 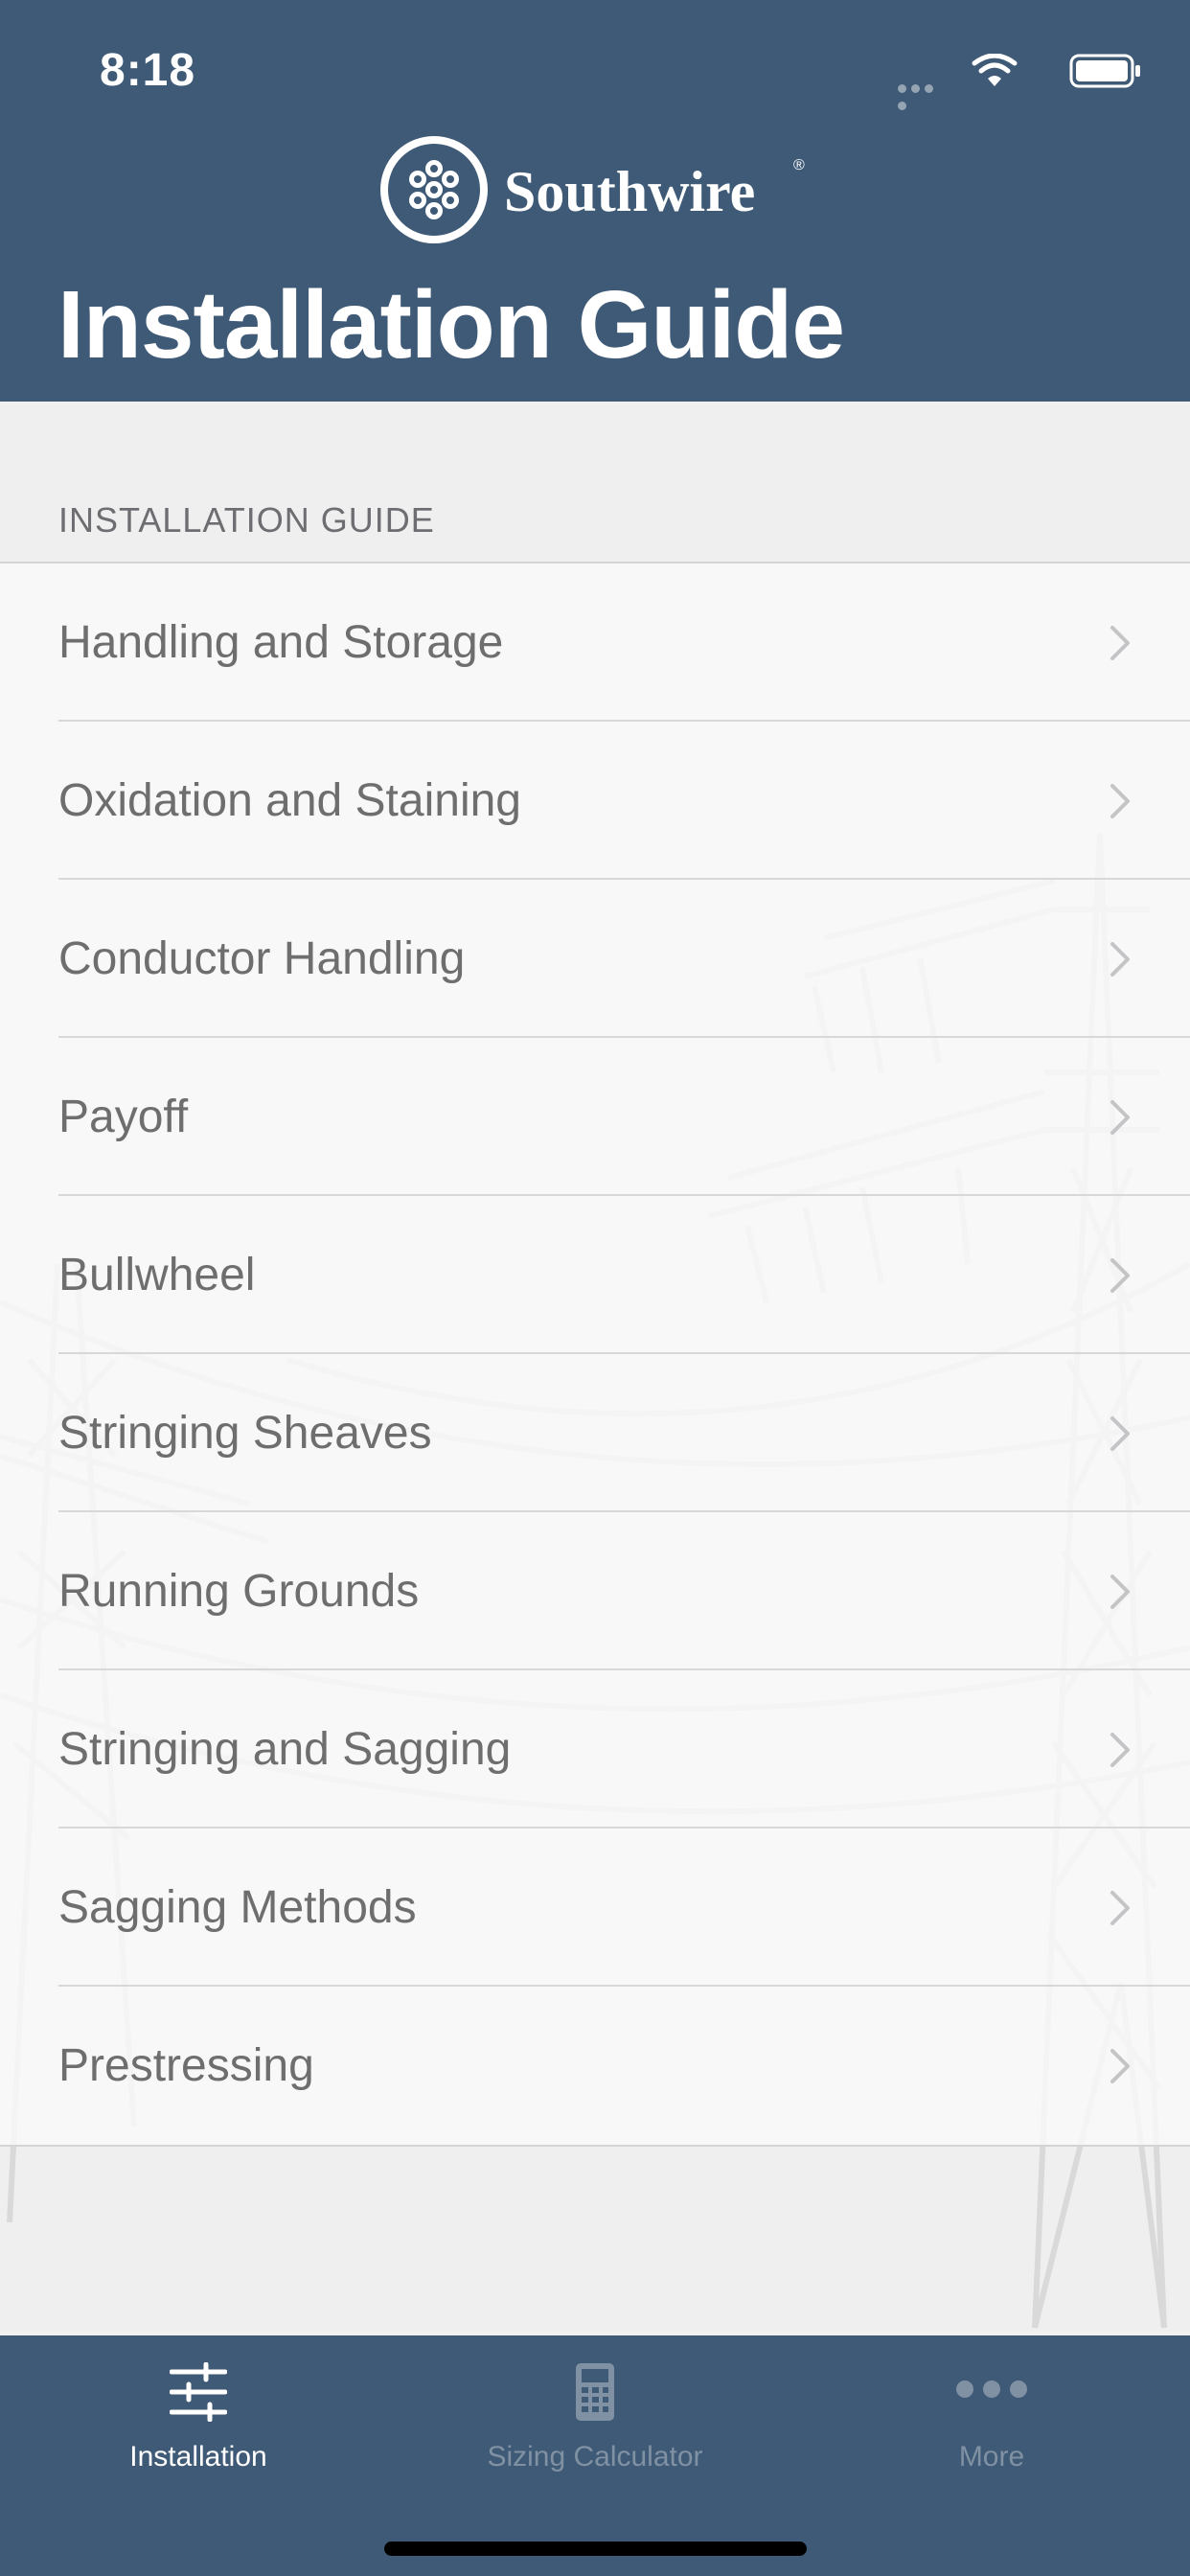 What do you see at coordinates (245, 1433) in the screenshot?
I see `list-item-label: Stringing Sheaves` at bounding box center [245, 1433].